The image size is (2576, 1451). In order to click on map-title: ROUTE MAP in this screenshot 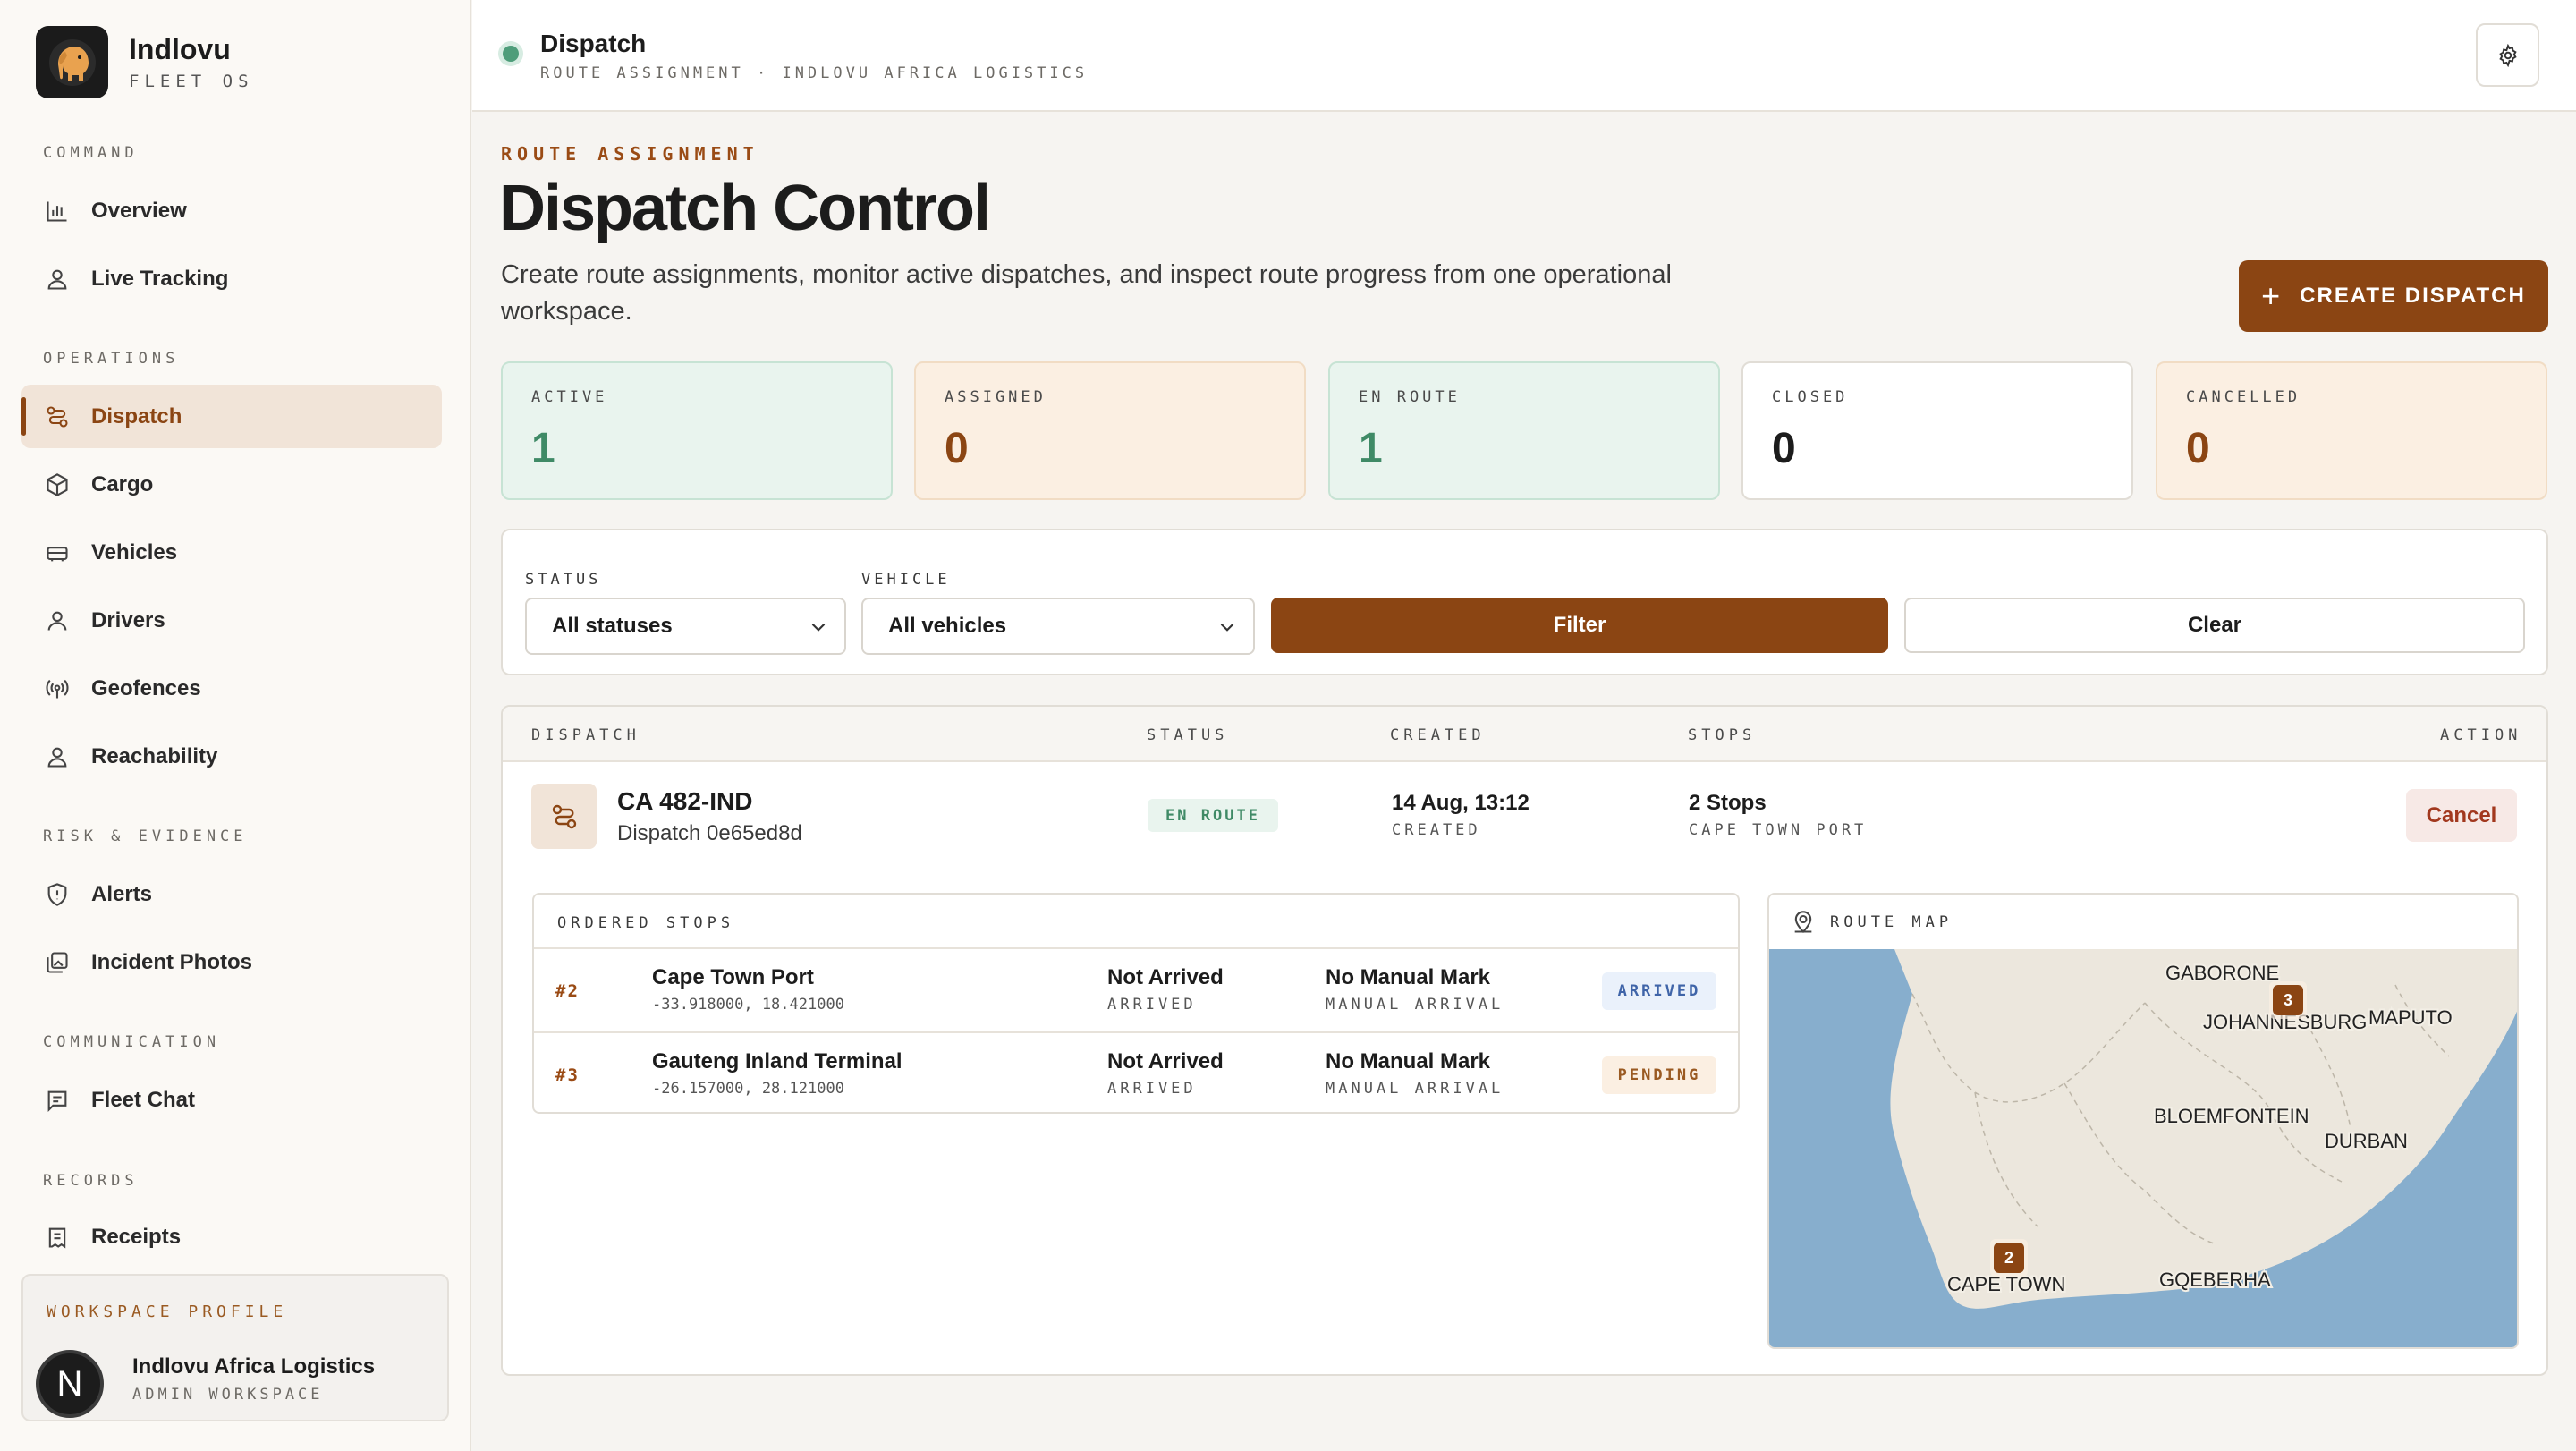, I will do `click(1891, 921)`.